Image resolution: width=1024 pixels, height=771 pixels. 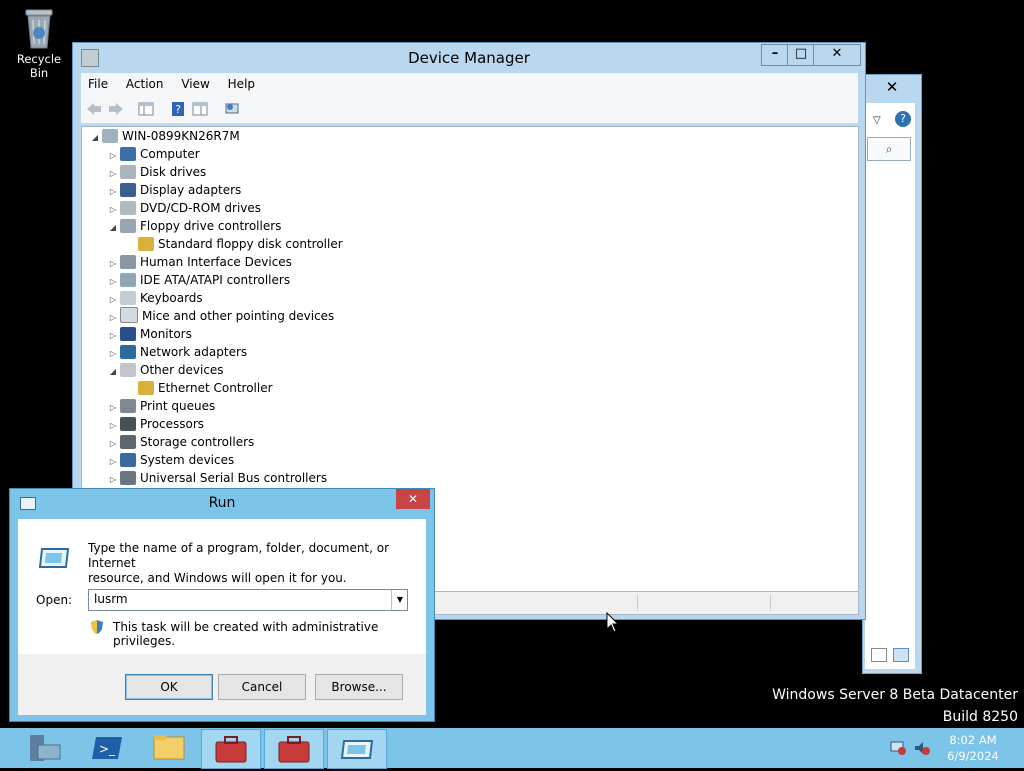 What do you see at coordinates (892, 87) in the screenshot?
I see `close-icon: ✕` at bounding box center [892, 87].